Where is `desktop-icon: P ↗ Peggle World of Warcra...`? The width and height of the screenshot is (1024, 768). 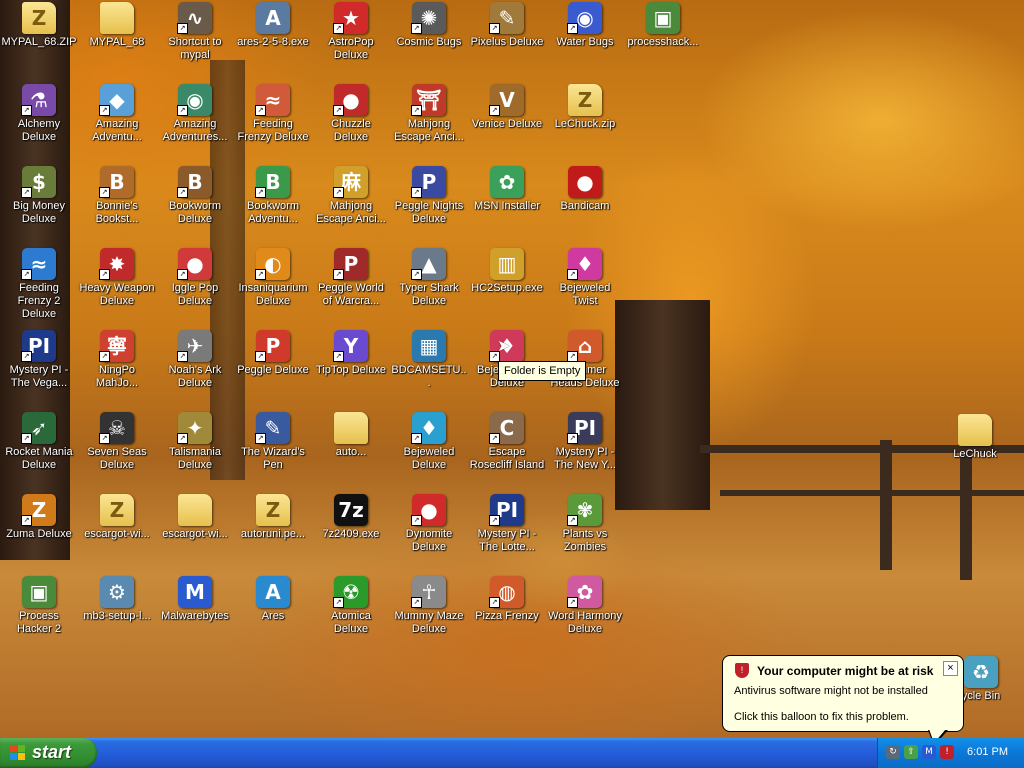 desktop-icon: P ↗ Peggle World of Warcra... is located at coordinates (351, 288).